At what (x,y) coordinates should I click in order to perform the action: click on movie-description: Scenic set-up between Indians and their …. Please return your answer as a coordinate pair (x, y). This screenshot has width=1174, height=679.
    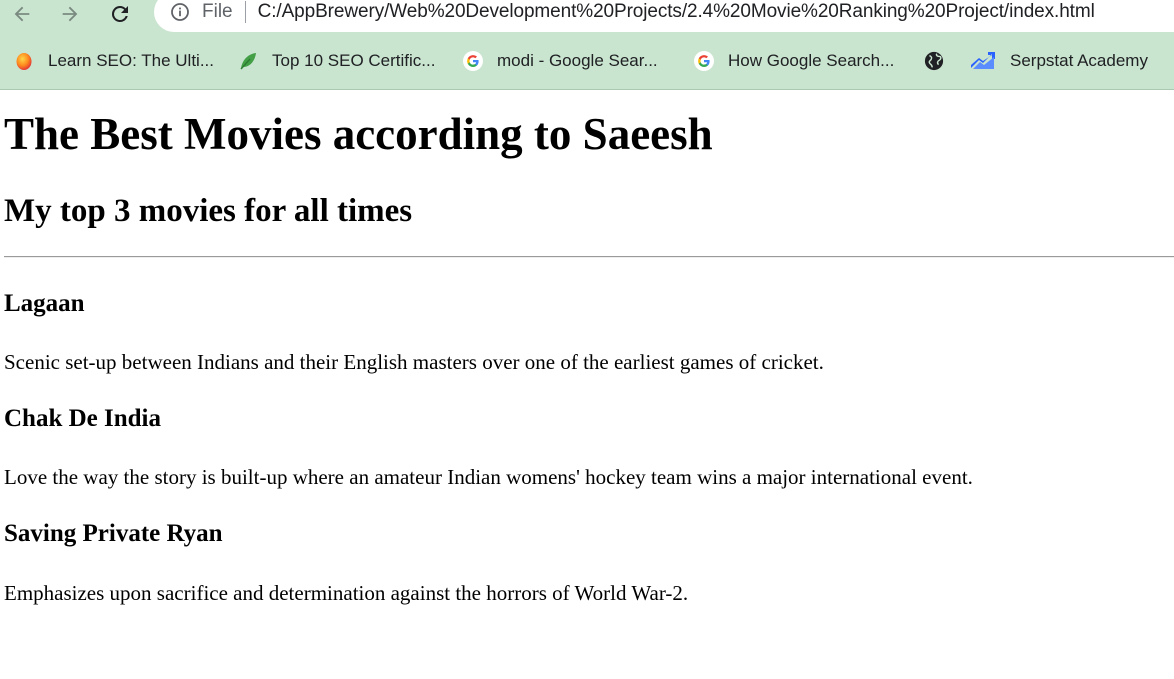
    Looking at the image, I should click on (414, 362).